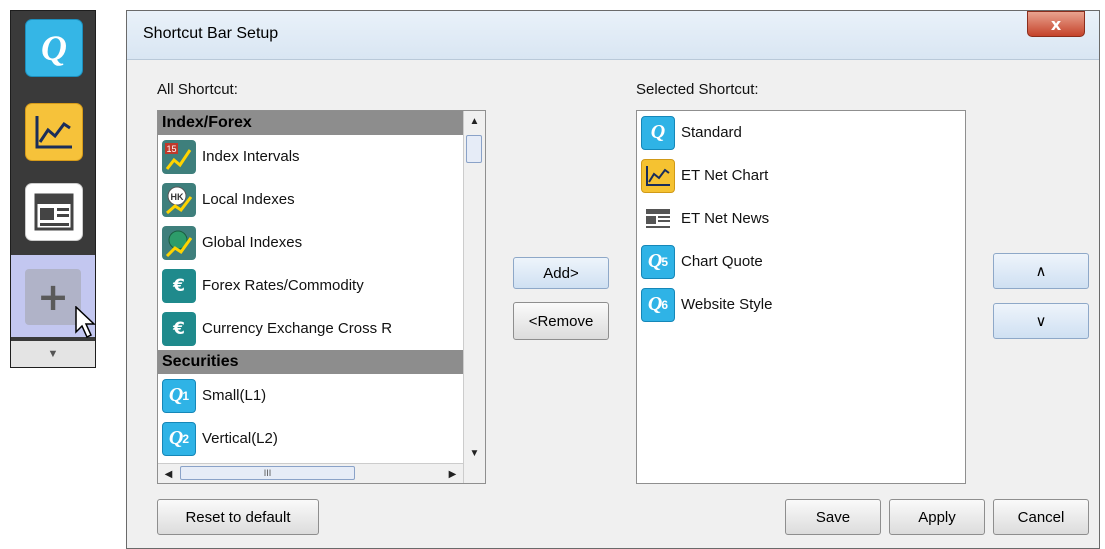 This screenshot has height=549, width=1105. What do you see at coordinates (665, 304) in the screenshot?
I see `q6-subscript: 6` at bounding box center [665, 304].